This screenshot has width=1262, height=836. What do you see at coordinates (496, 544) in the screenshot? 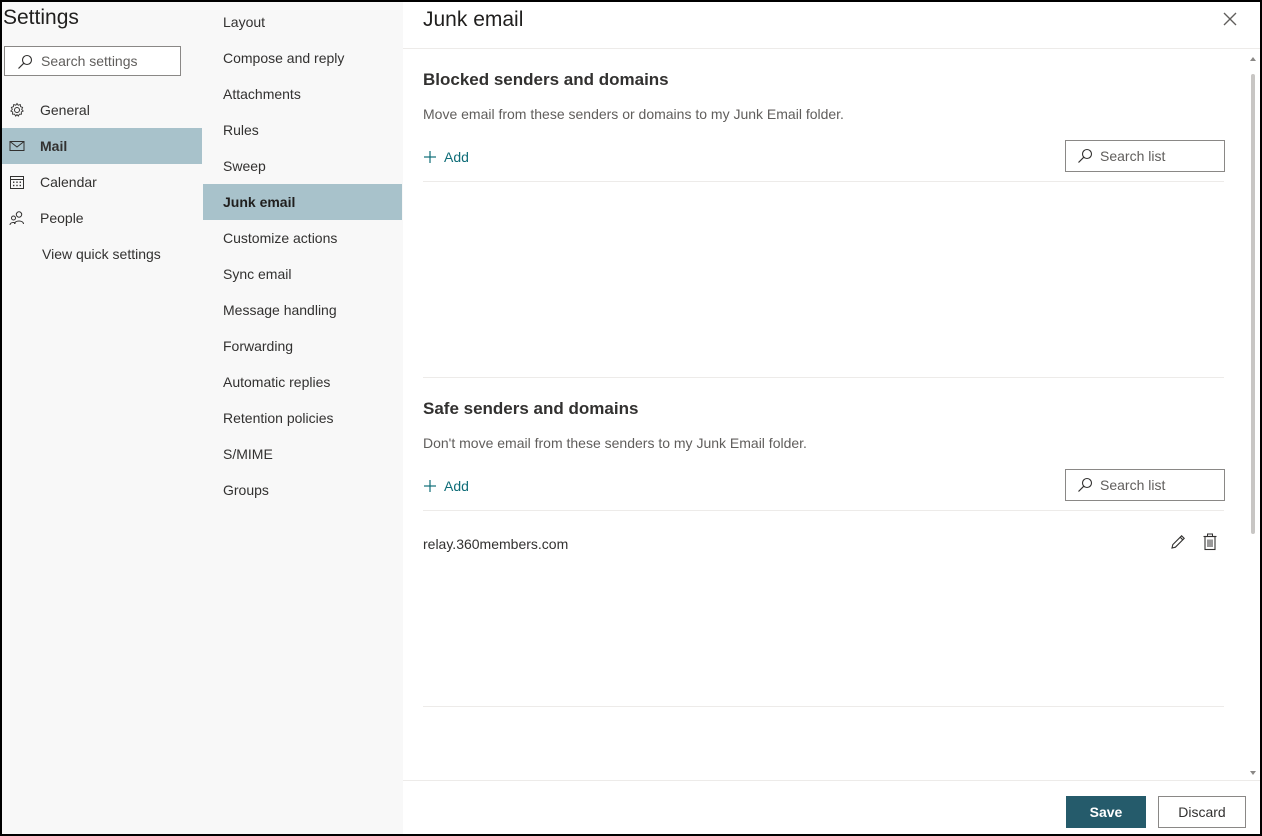
I see `safe-sender-domain: relay.360members.com` at bounding box center [496, 544].